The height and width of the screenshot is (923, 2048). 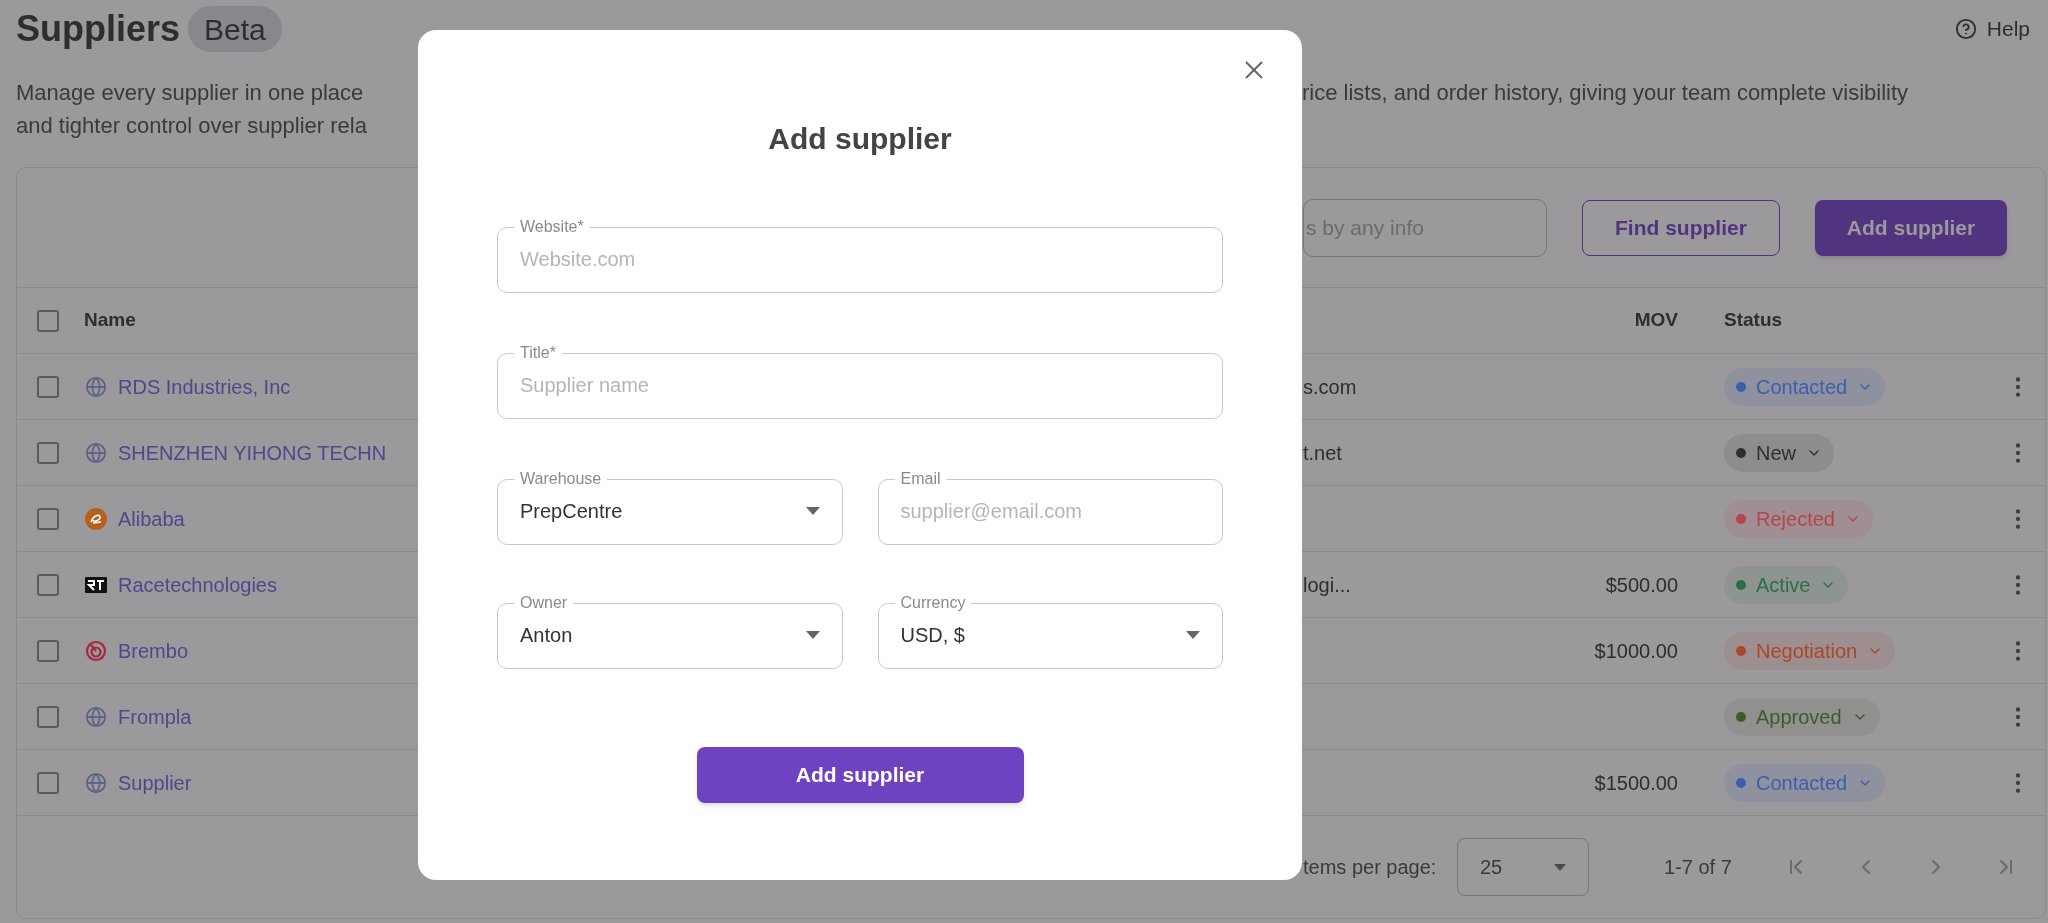 What do you see at coordinates (1810, 650) in the screenshot?
I see `status-pill: Negotiation` at bounding box center [1810, 650].